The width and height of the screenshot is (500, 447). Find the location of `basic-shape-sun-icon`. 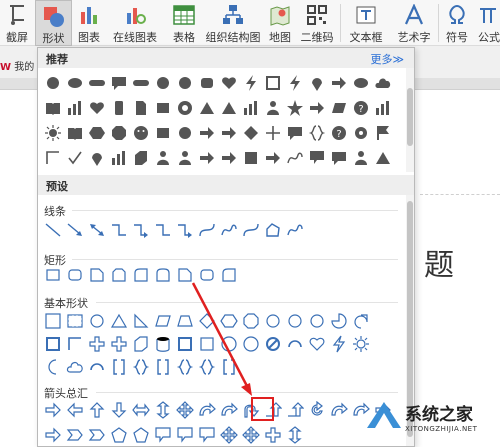

basic-shape-sun-icon is located at coordinates (361, 344).